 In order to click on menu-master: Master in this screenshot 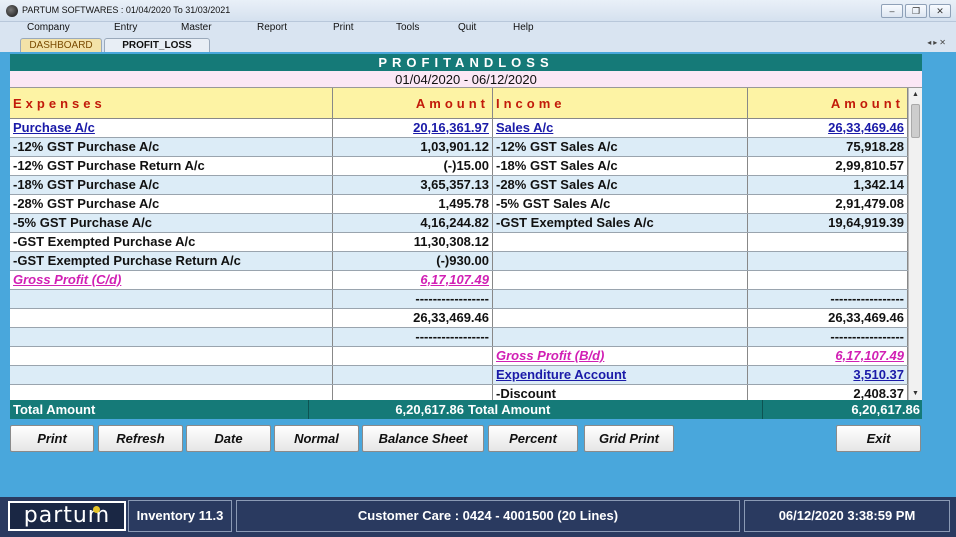, I will do `click(196, 27)`.